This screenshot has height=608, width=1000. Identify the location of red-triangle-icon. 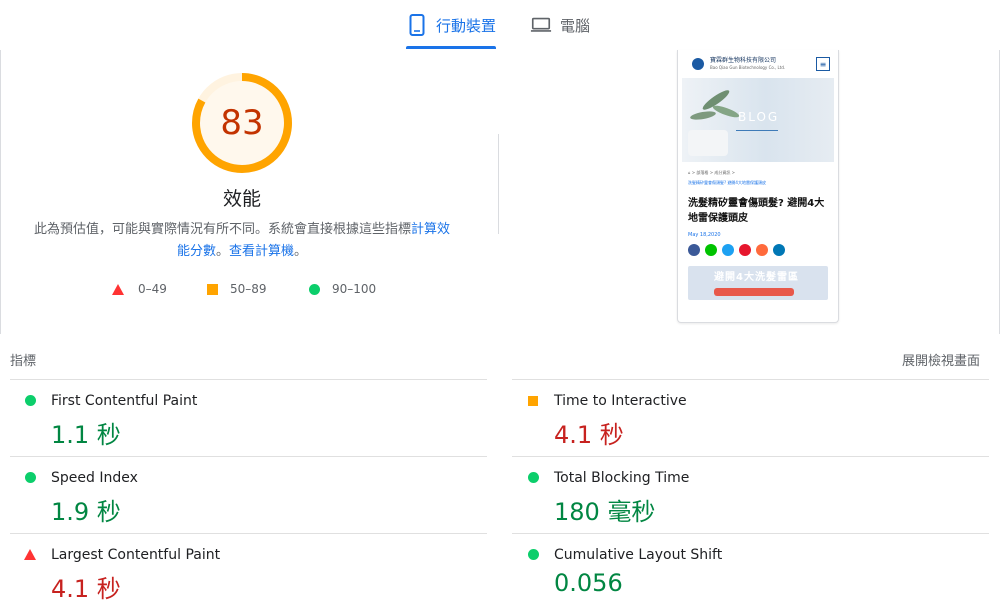
(118, 289).